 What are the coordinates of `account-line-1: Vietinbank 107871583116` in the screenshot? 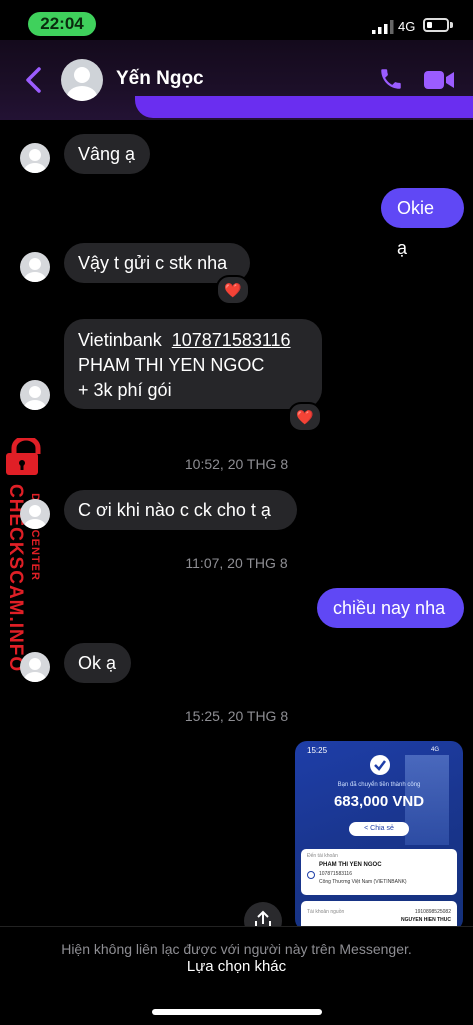 It's located at (193, 340).